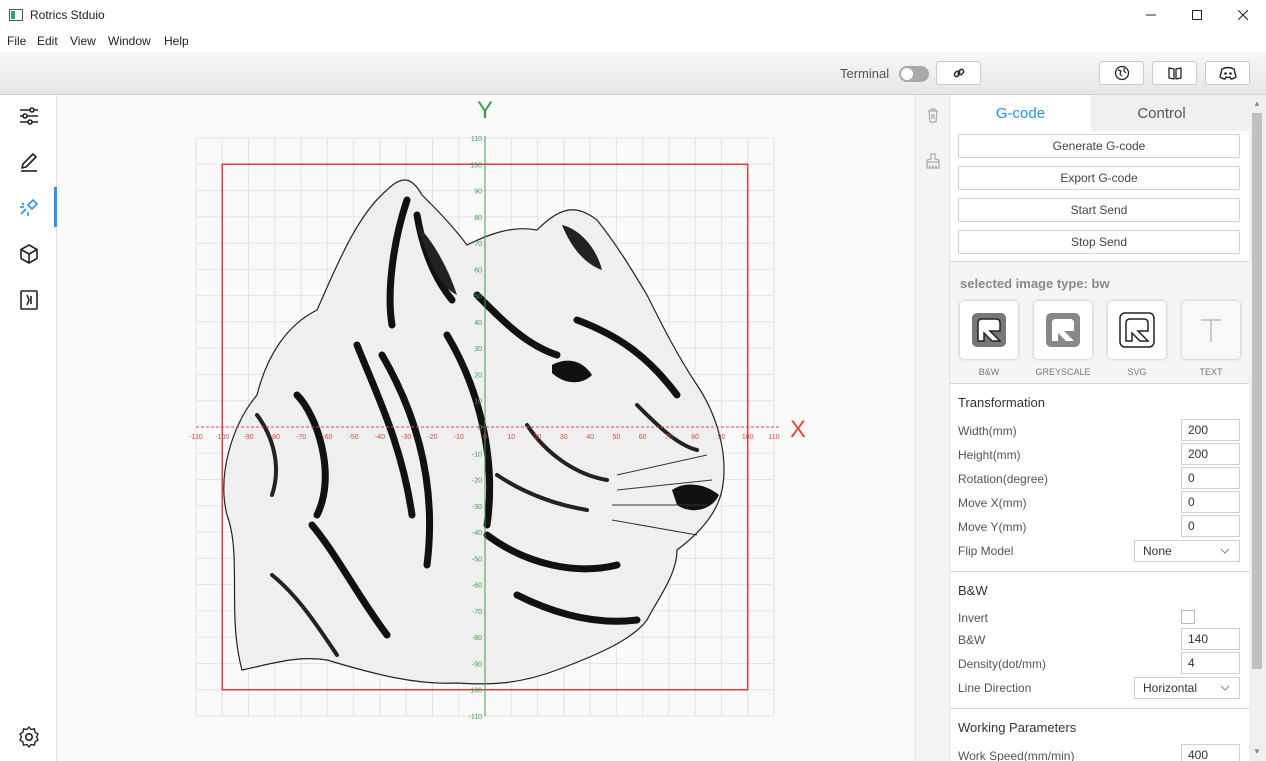 The image size is (1266, 761). Describe the element at coordinates (478, 349) in the screenshot. I see `y-tick-label: 30` at that location.